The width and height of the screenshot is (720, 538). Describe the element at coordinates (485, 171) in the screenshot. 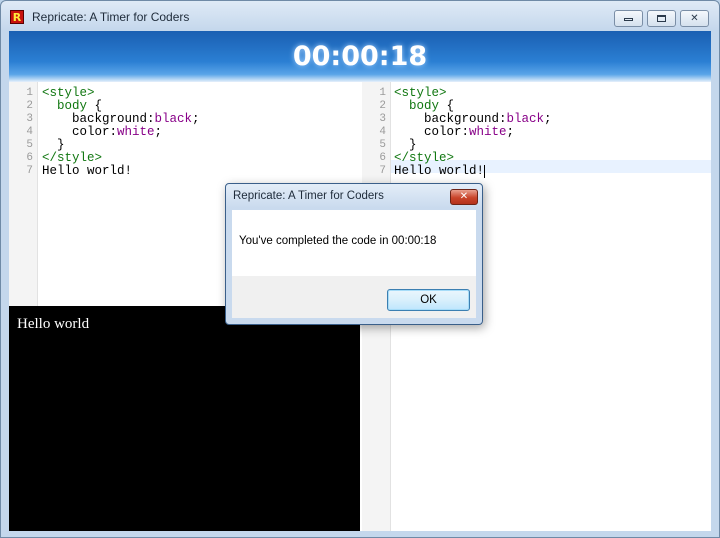

I see `text-cursor` at that location.